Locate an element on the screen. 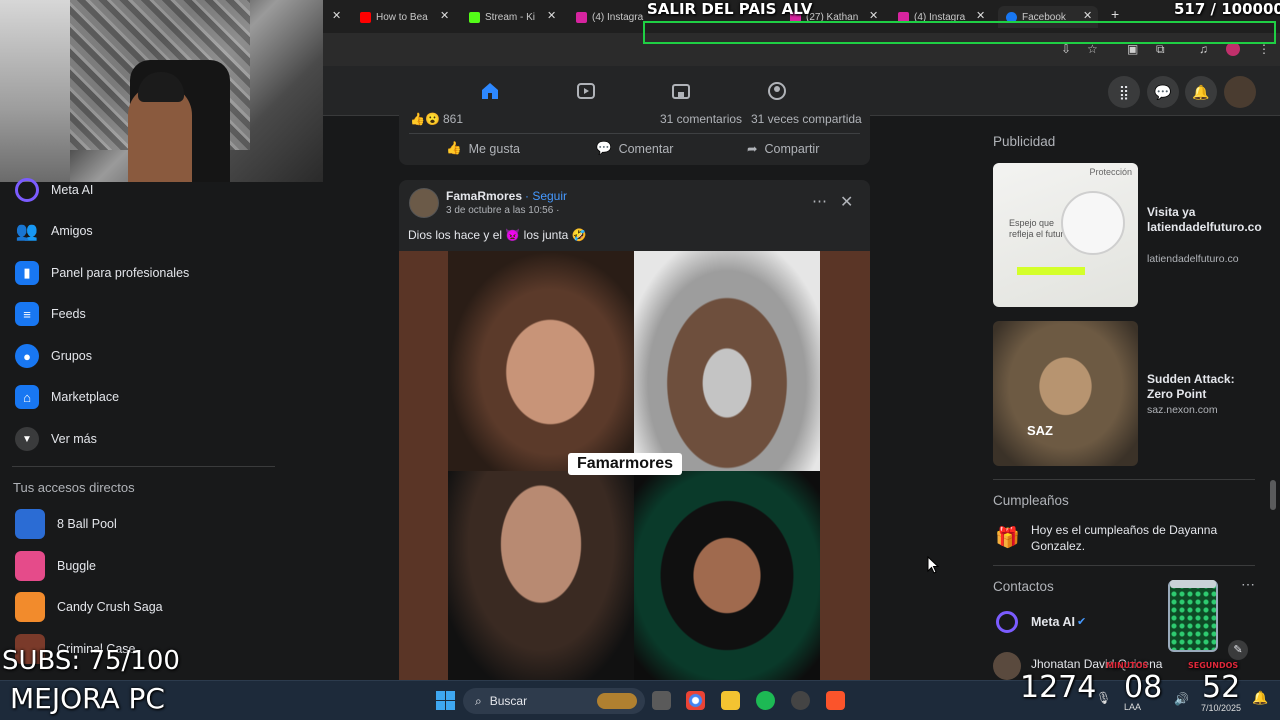 The height and width of the screenshot is (720, 1280). ad-url-1: latiendadelfuturo.co is located at coordinates (1193, 259).